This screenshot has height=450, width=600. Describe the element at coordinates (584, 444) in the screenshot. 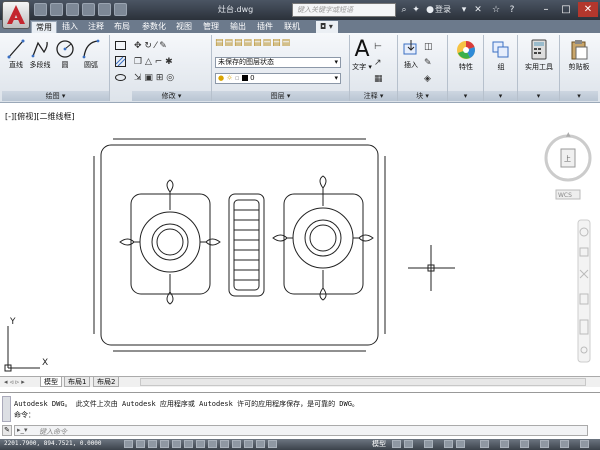

I see `clean-screen-icon` at that location.